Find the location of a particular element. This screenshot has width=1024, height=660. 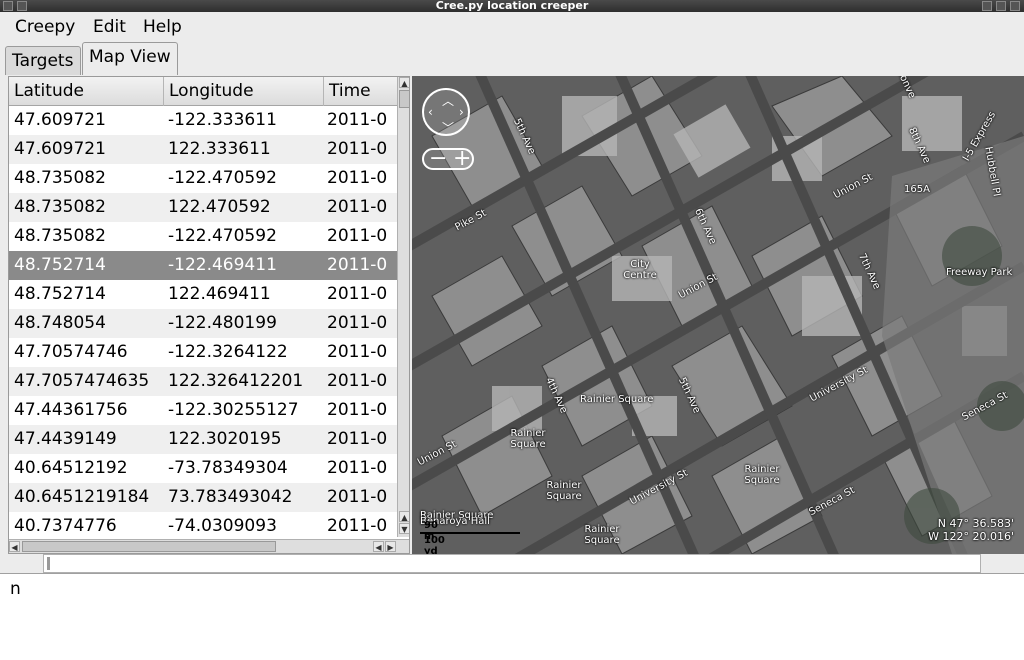

scroll-right-icon: ▶ is located at coordinates (390, 546).